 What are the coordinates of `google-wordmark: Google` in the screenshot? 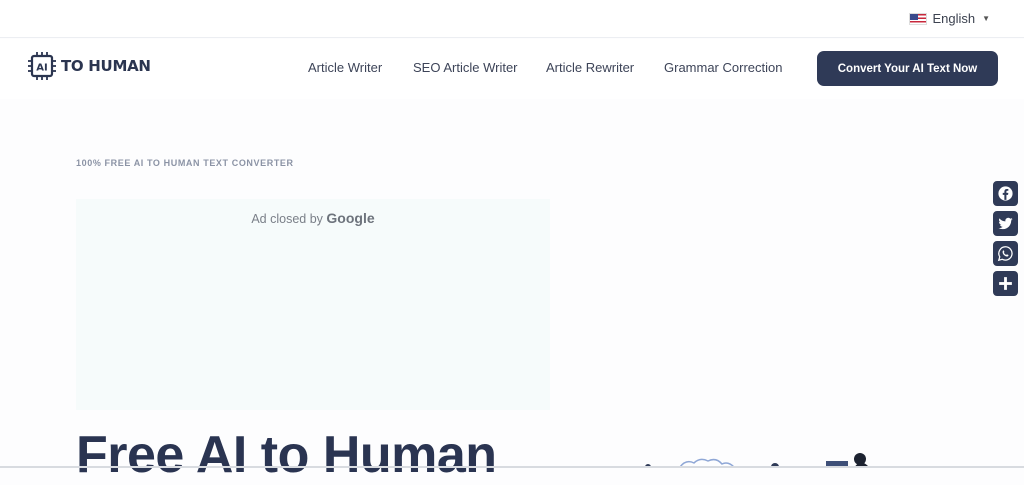 It's located at (350, 218).